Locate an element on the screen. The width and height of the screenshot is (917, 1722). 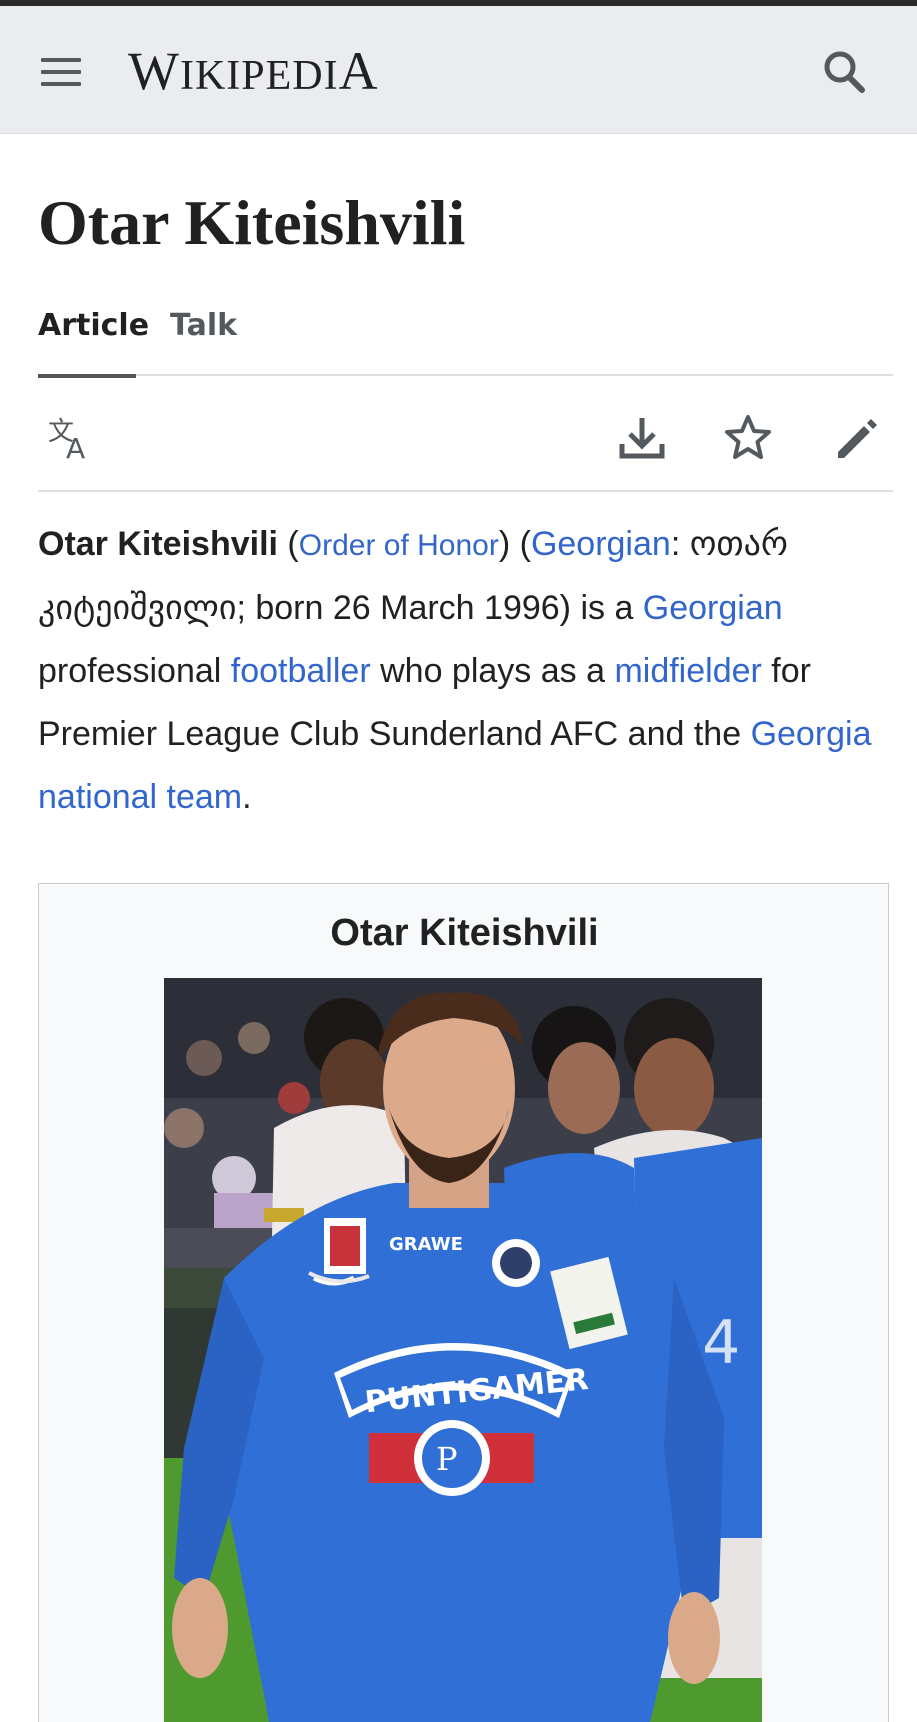
link-midfielder: midfielder is located at coordinates (687, 671).